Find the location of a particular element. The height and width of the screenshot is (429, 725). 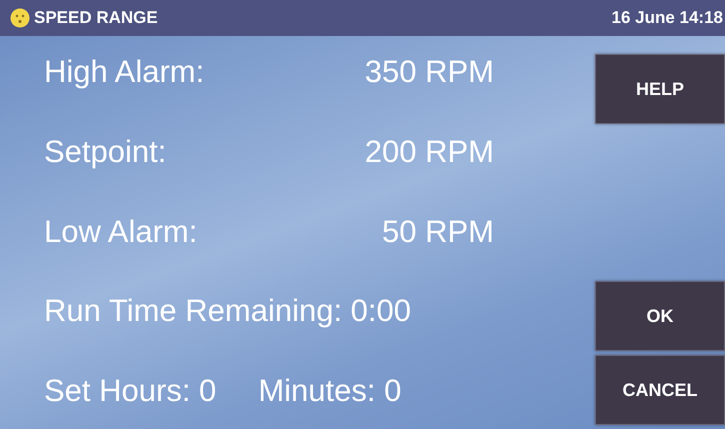

set-time-text: Minutes: 0 is located at coordinates (330, 391).